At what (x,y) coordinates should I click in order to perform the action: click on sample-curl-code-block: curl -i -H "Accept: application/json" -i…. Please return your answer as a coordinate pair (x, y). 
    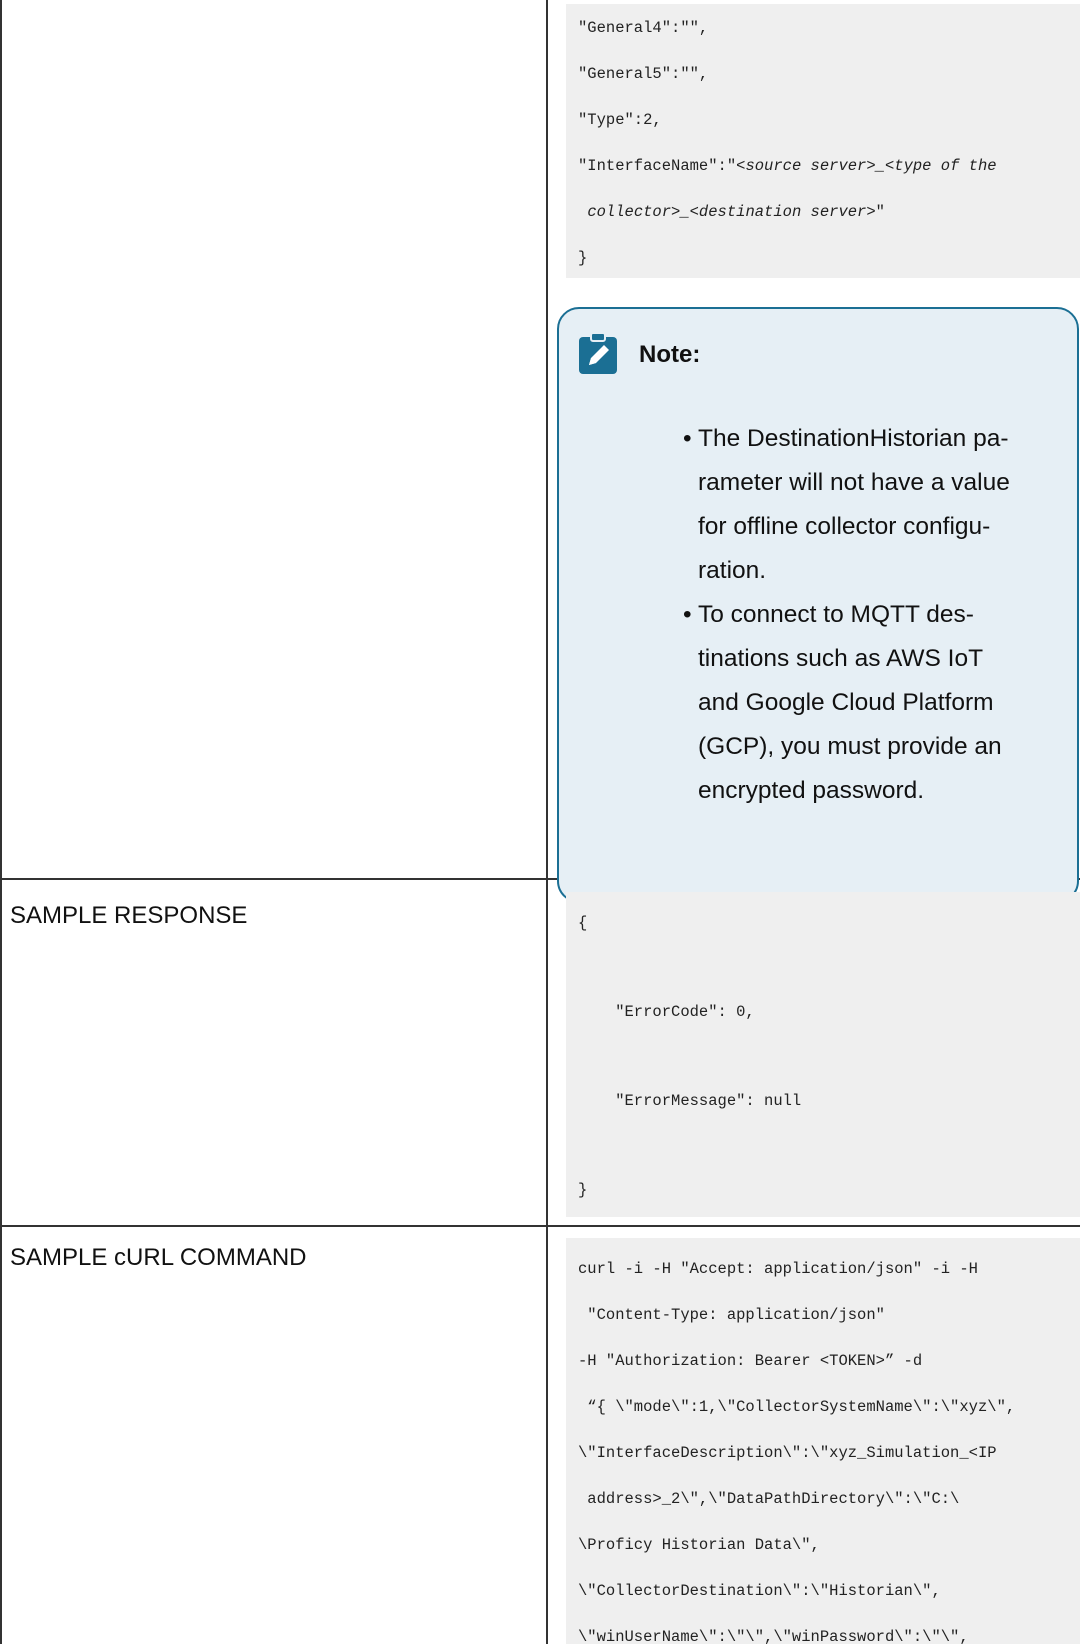
    Looking at the image, I should click on (823, 1442).